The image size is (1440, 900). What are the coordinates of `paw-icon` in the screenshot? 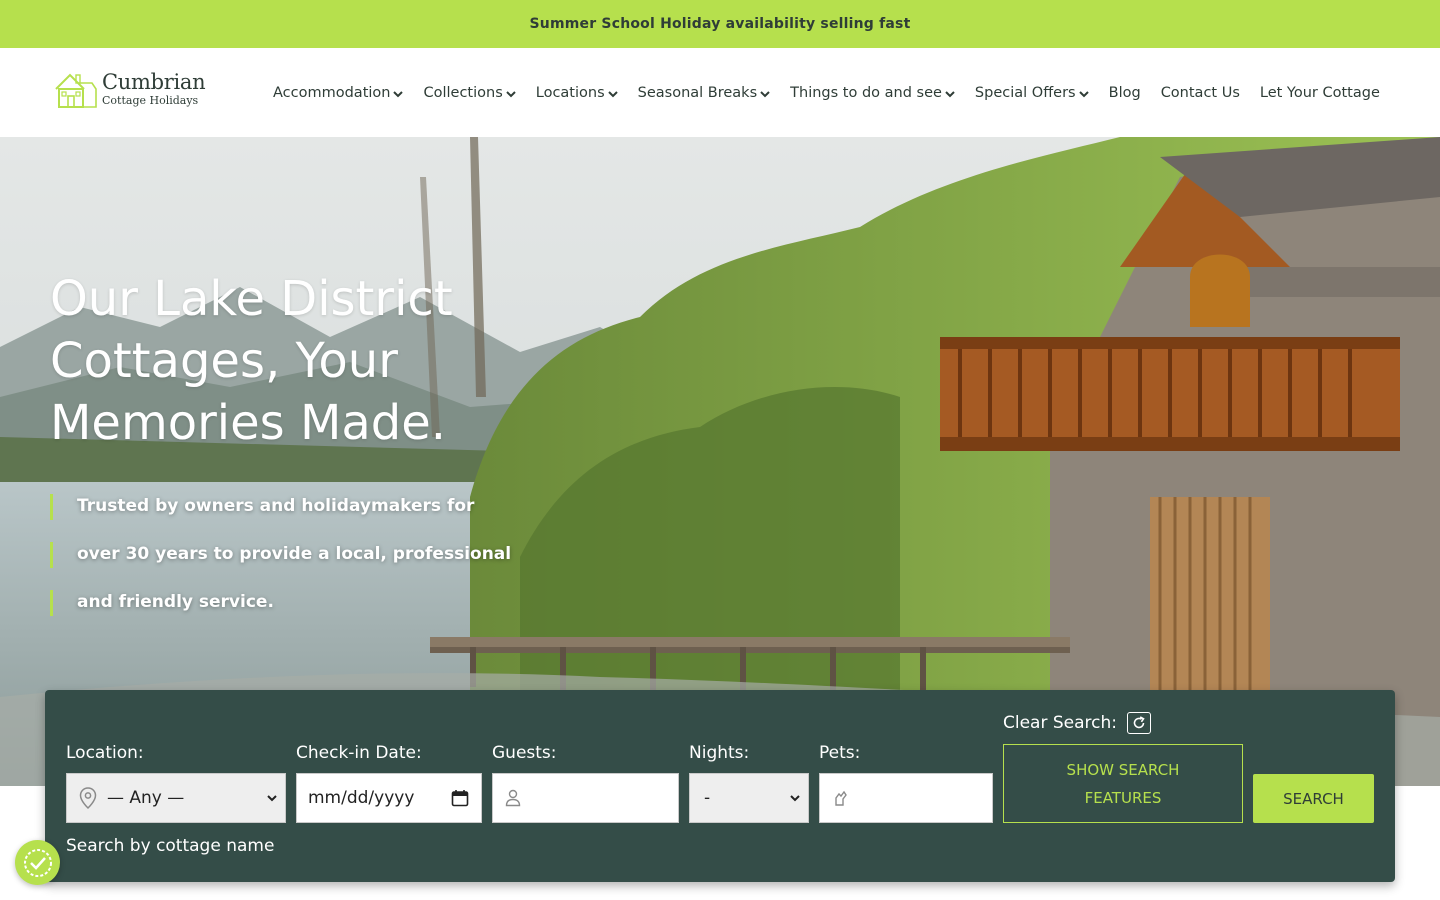 It's located at (841, 798).